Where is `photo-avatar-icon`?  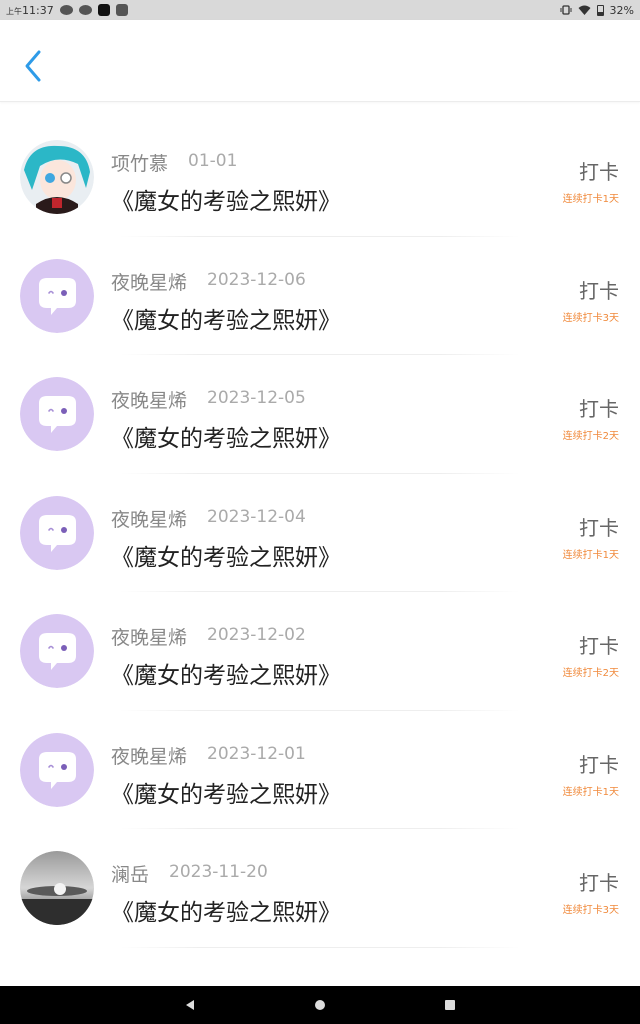 photo-avatar-icon is located at coordinates (57, 888).